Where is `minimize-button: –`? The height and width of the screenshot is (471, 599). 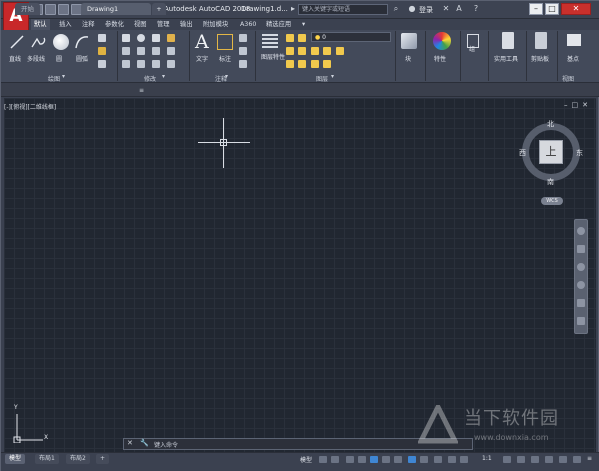 minimize-button: – is located at coordinates (536, 9).